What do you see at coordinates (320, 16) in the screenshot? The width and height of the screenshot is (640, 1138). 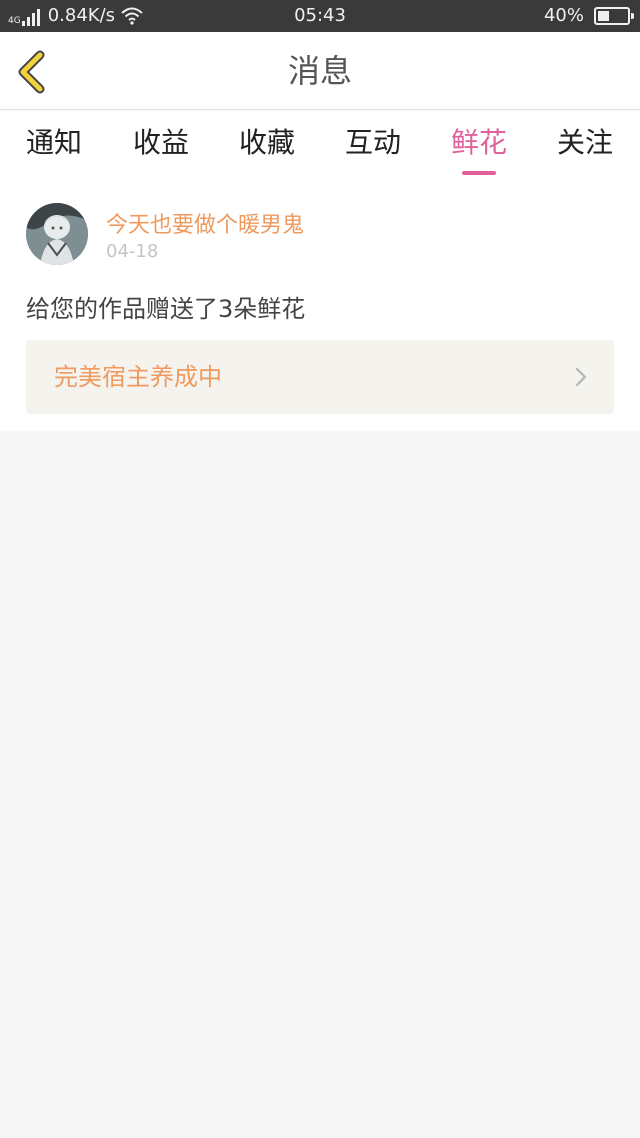 I see `status-bar: 4G 0.84K/s 05:43 40%` at bounding box center [320, 16].